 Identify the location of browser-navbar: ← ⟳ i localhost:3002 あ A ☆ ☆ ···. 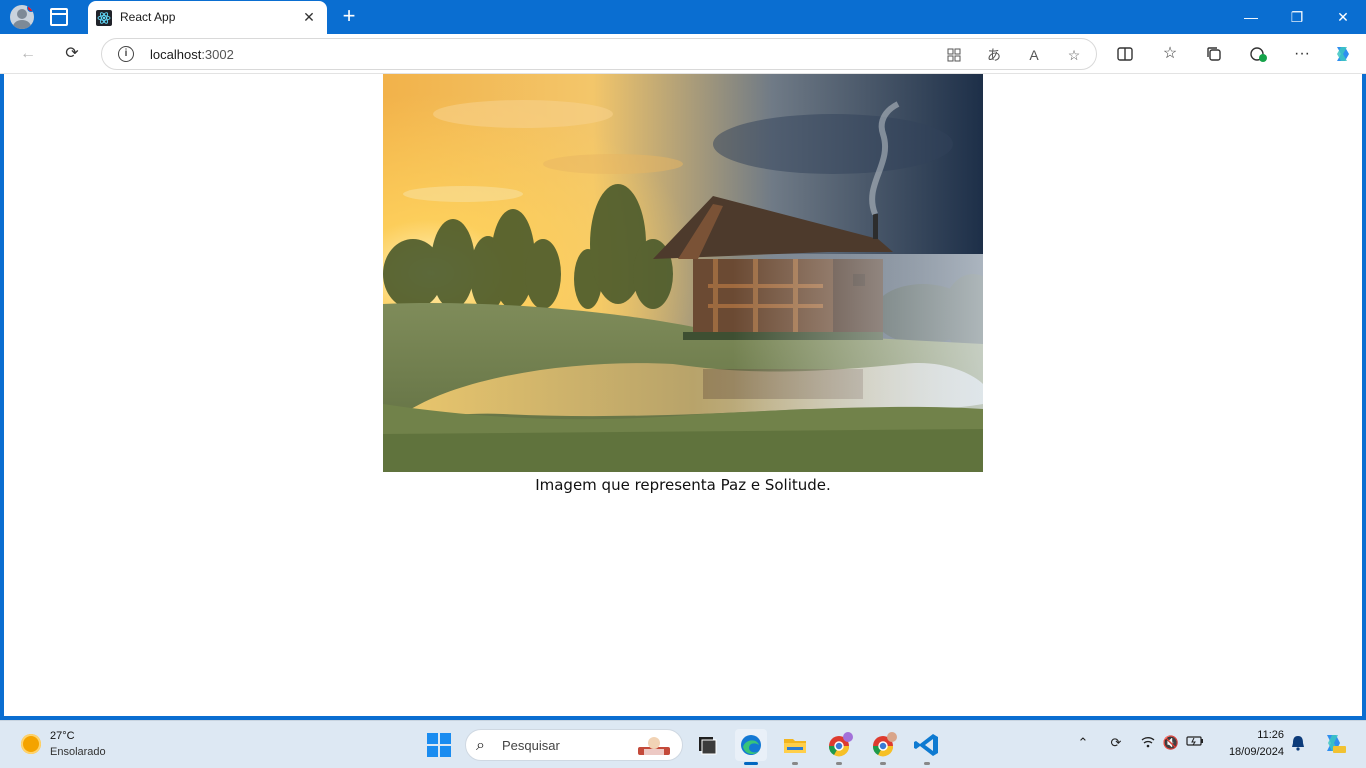
(683, 54).